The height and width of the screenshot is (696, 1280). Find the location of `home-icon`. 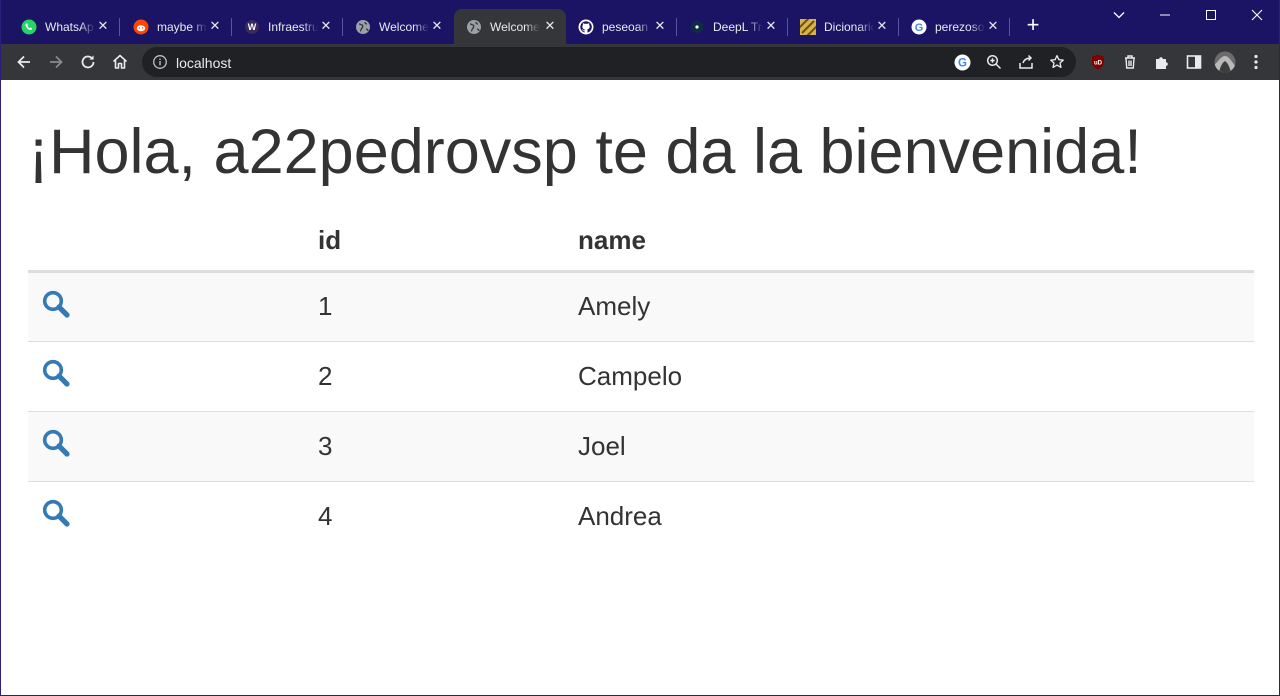

home-icon is located at coordinates (120, 61).